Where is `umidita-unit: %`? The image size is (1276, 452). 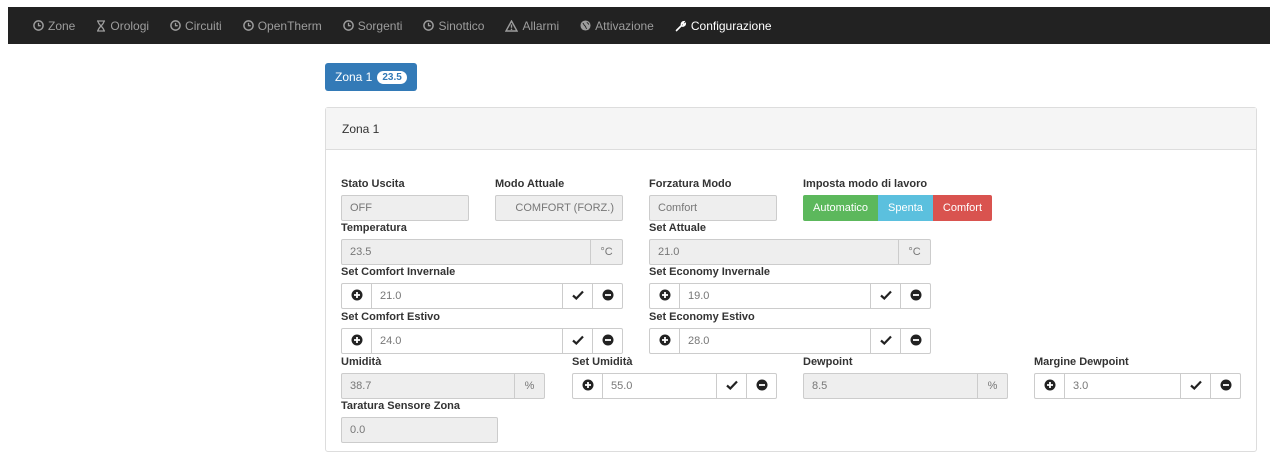
umidita-unit: % is located at coordinates (530, 386).